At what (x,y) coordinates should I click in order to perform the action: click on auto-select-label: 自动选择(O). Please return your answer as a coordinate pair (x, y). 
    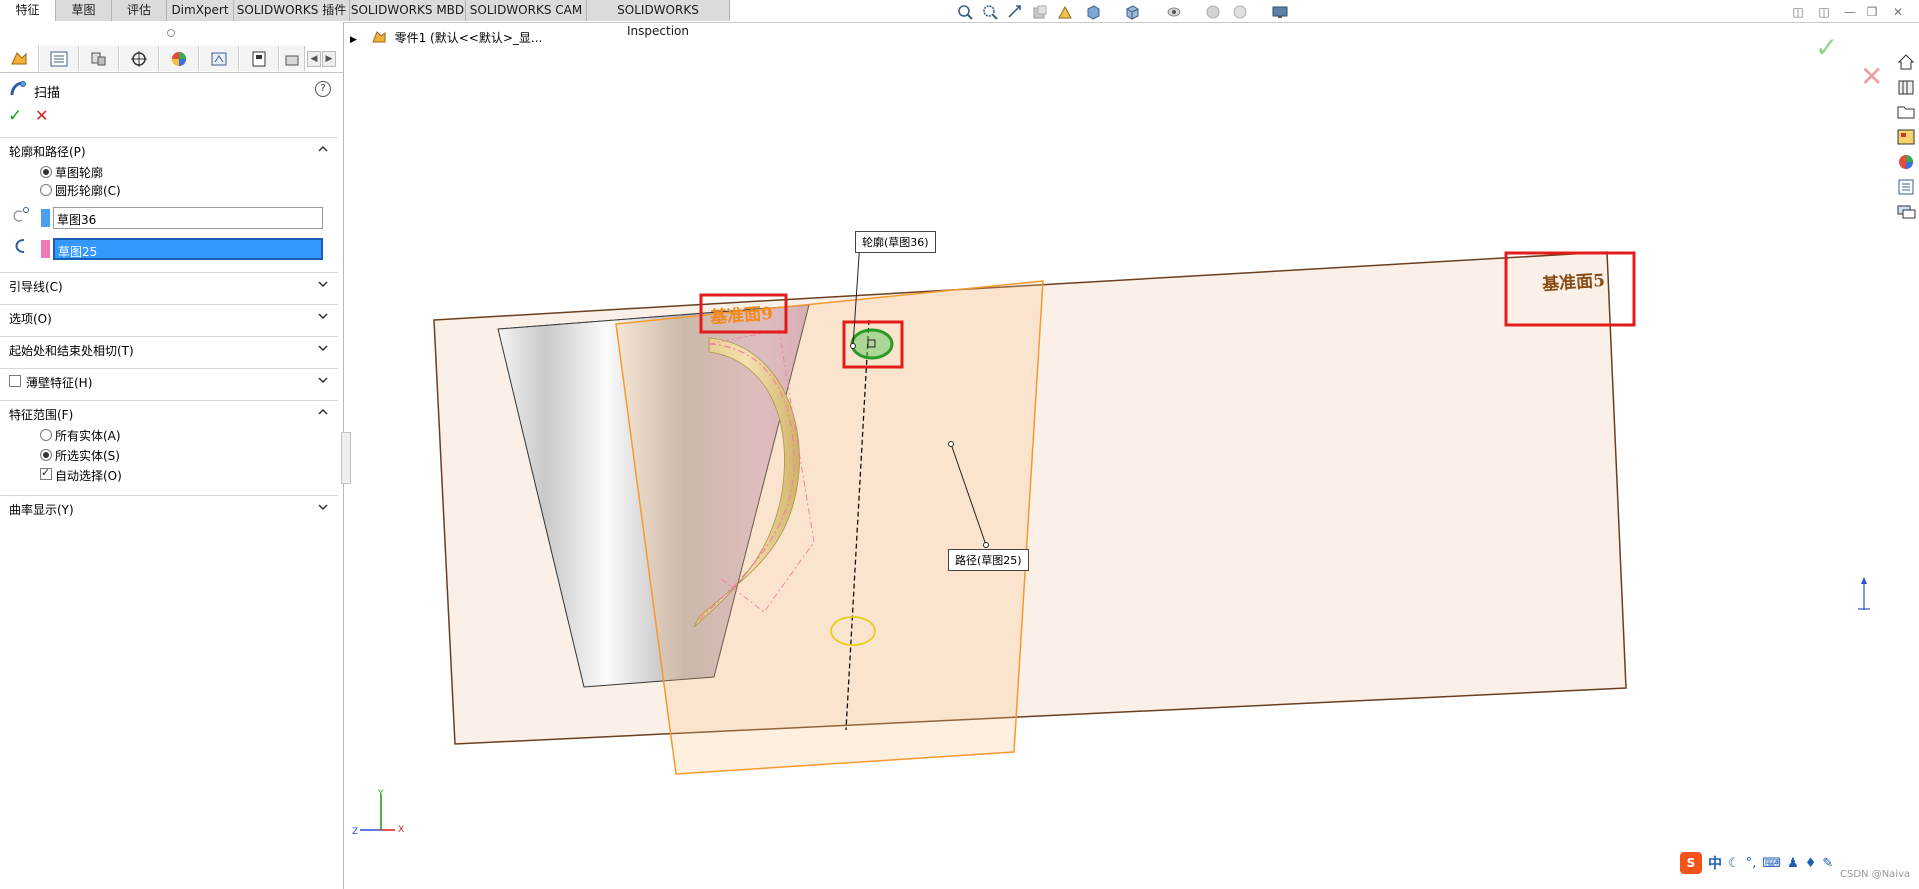
    Looking at the image, I should click on (88, 476).